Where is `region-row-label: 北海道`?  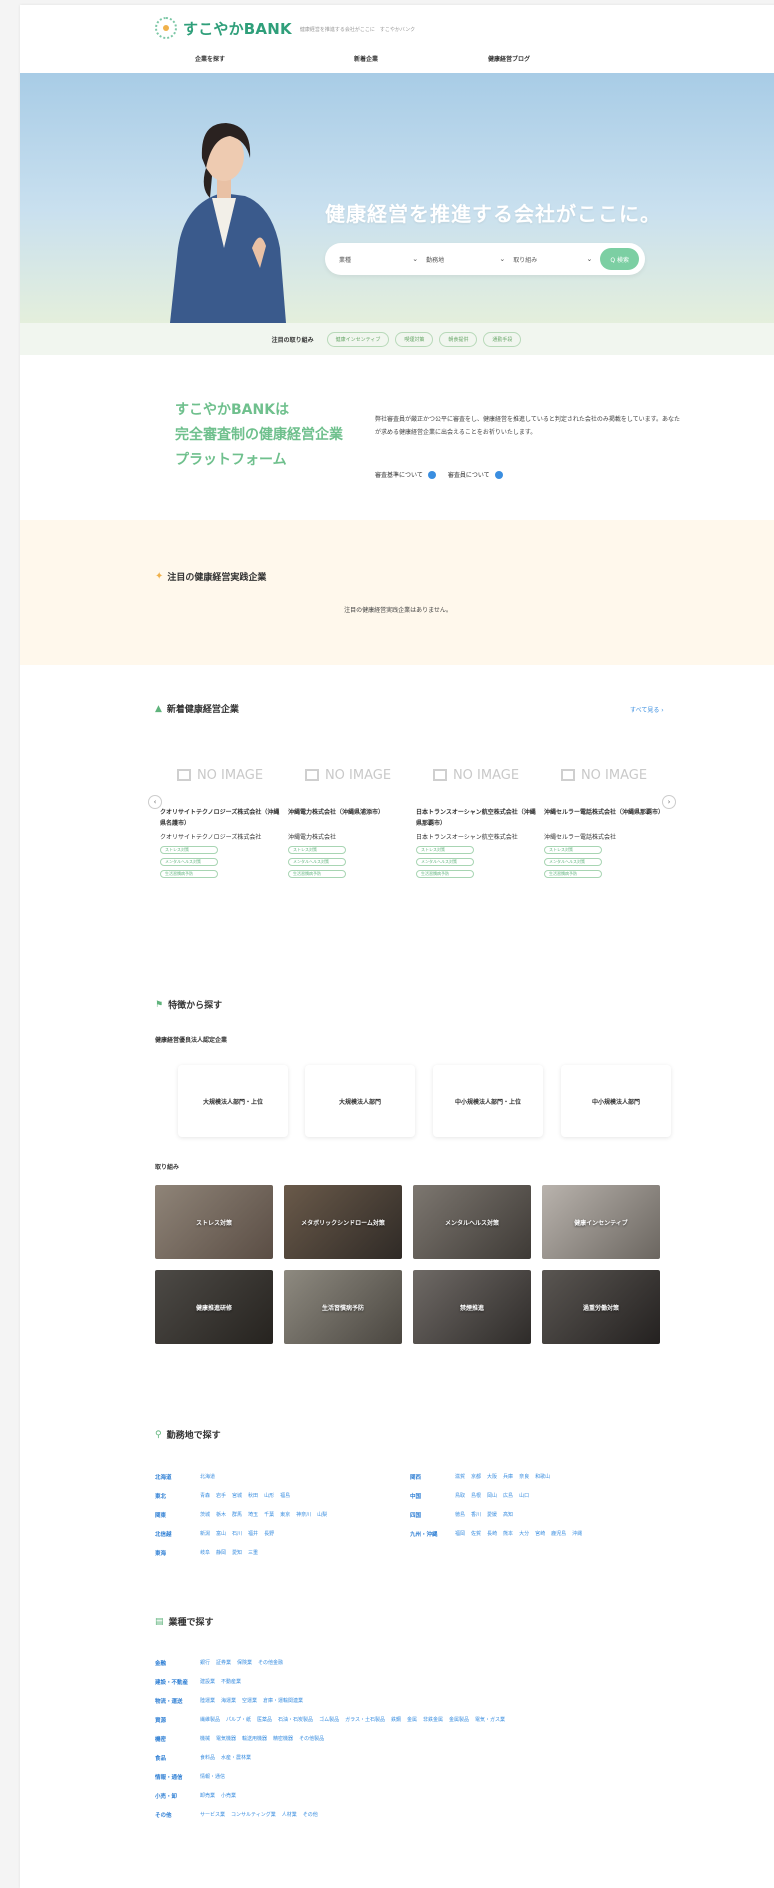 region-row-label: 北海道 is located at coordinates (177, 1477).